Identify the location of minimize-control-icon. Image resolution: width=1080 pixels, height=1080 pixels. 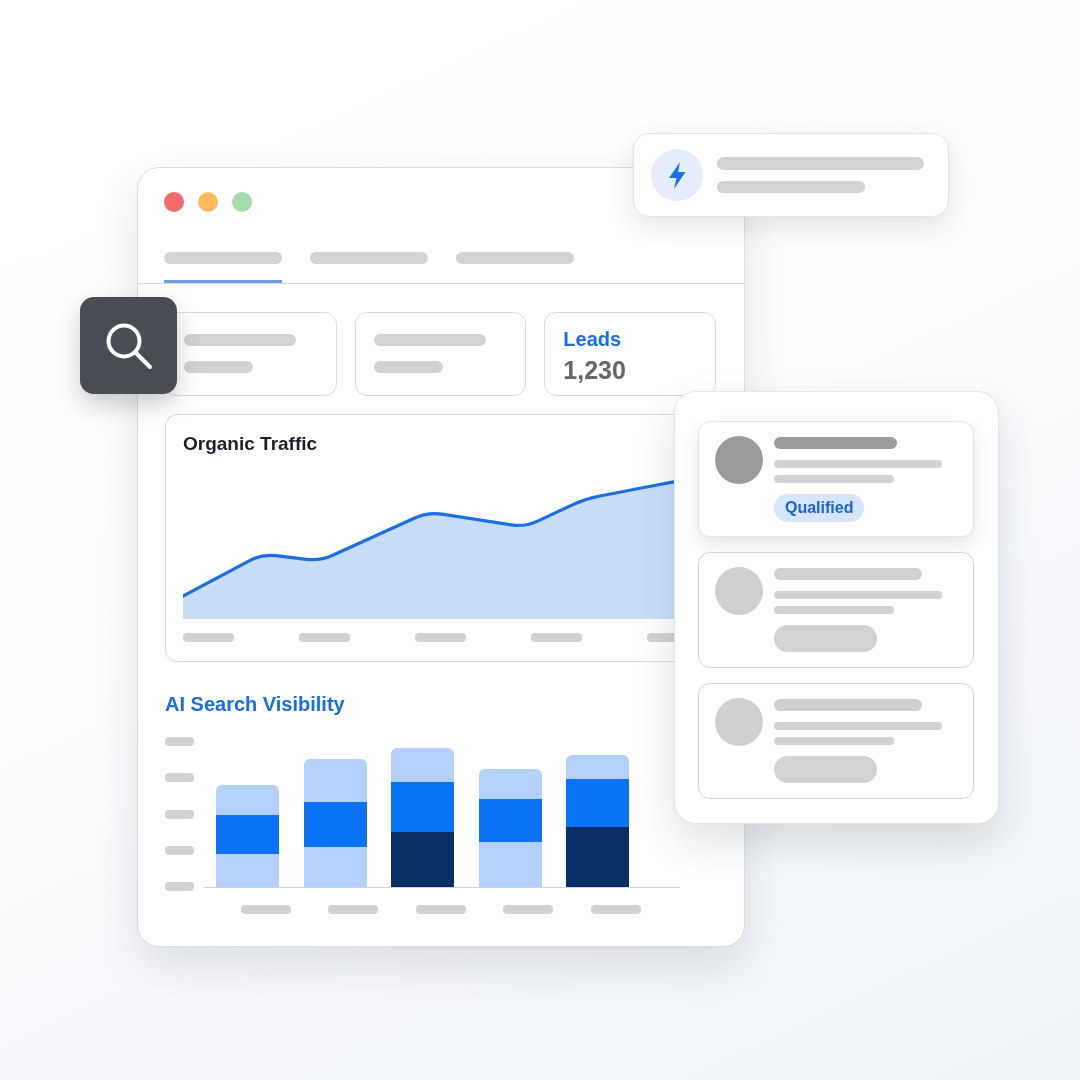
(208, 202).